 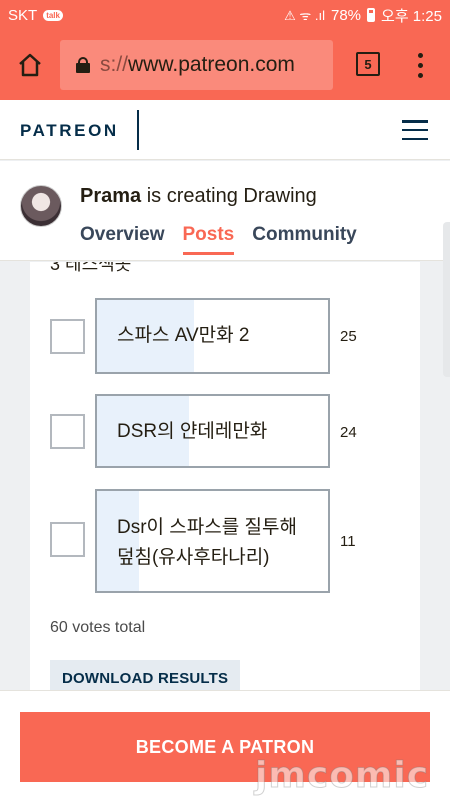 I want to click on battery-icon, so click(x=371, y=15).